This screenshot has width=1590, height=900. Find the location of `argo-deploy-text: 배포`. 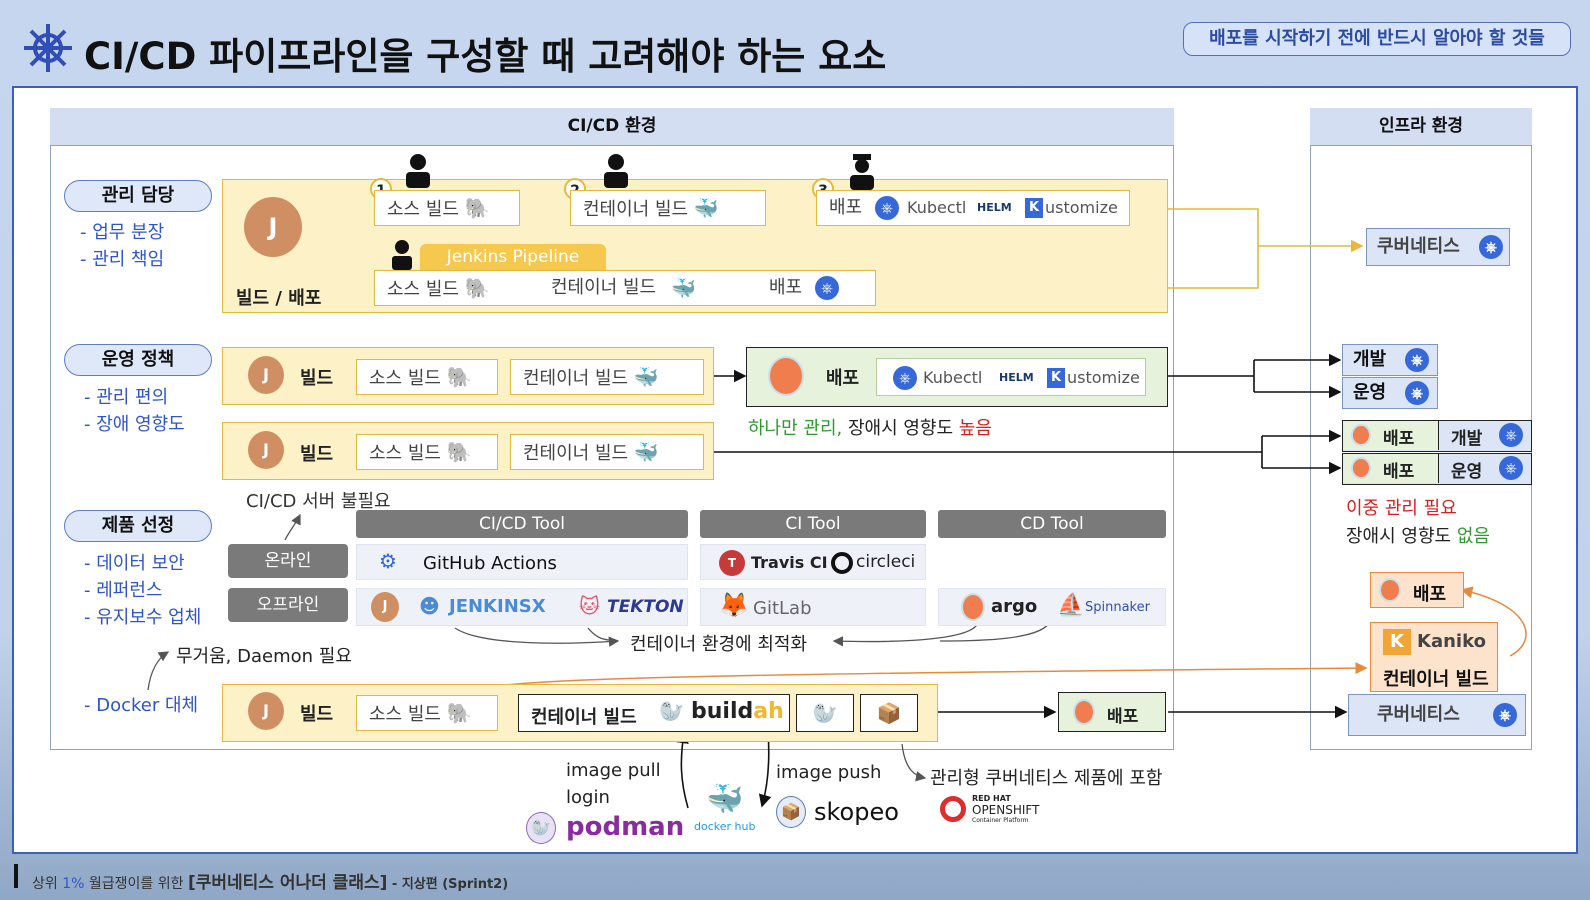

argo-deploy-text: 배포 is located at coordinates (1399, 439).